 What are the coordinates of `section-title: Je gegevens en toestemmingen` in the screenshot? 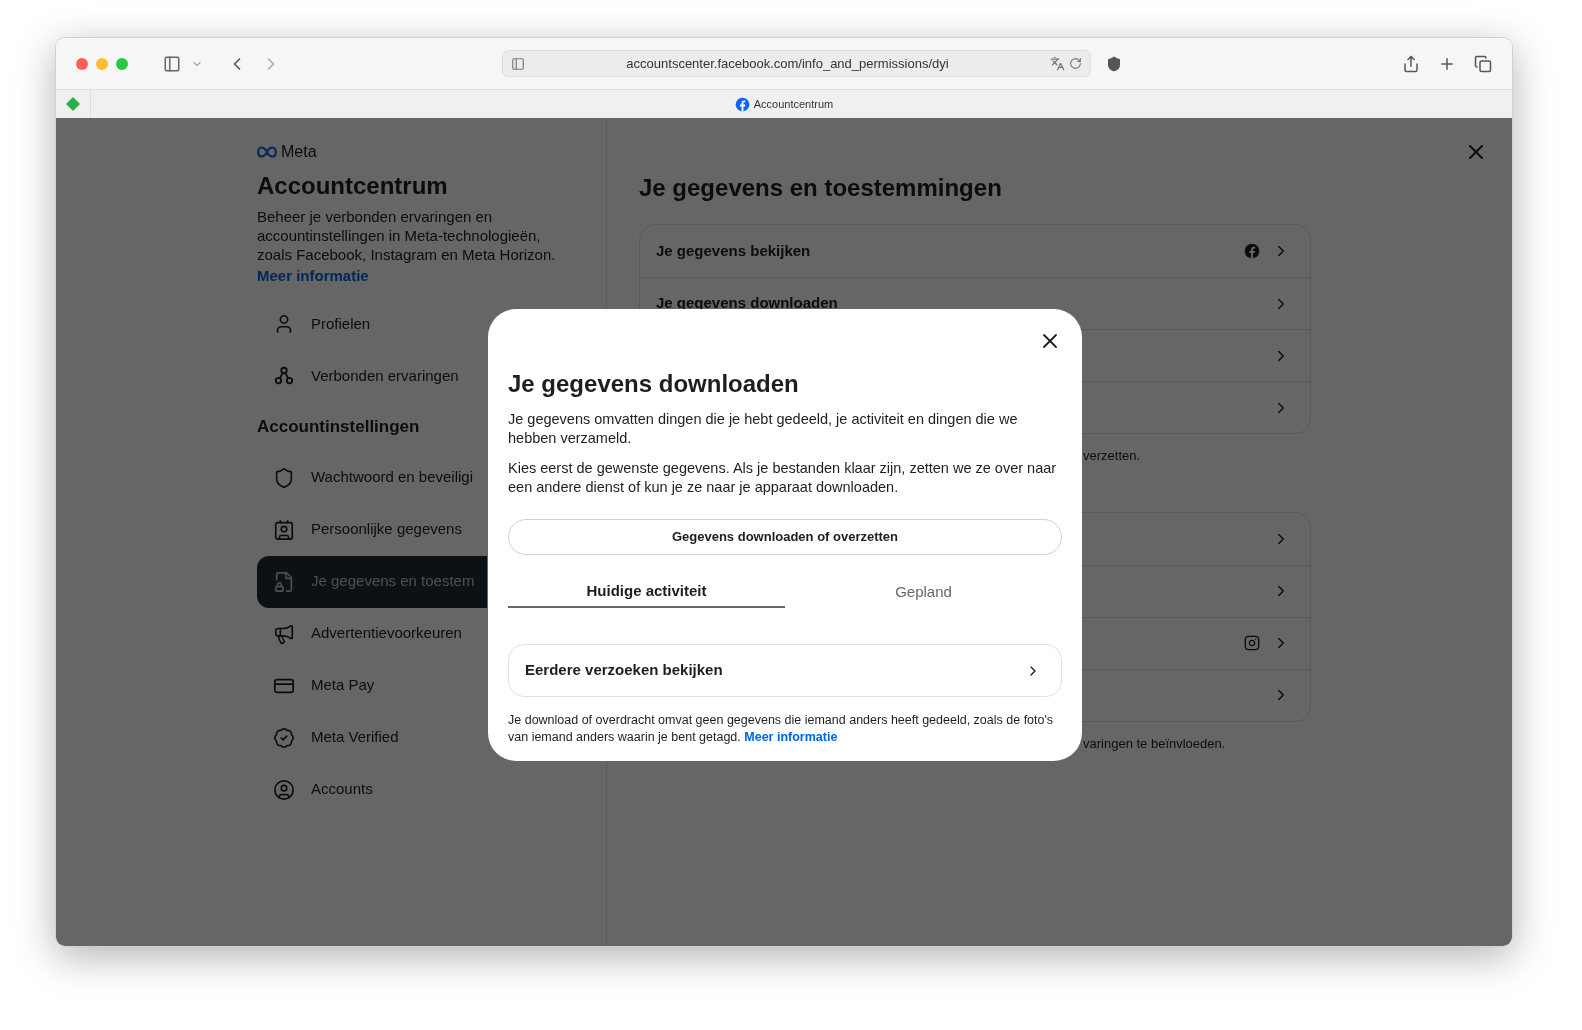 It's located at (821, 188).